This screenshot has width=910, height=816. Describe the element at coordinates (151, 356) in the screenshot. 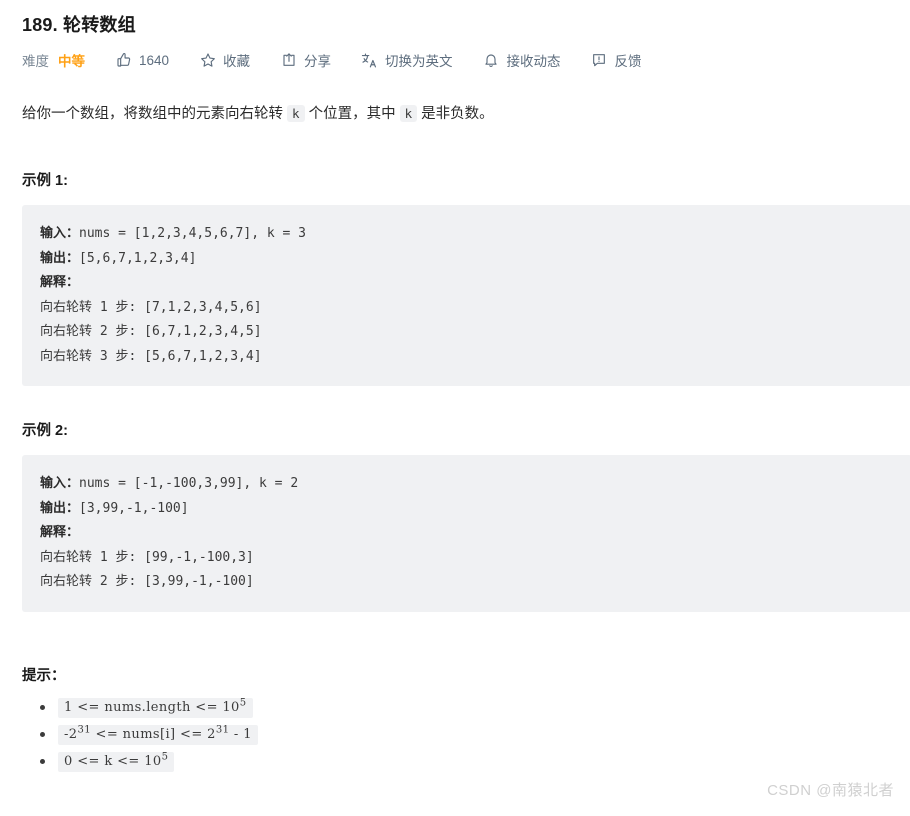

I see `example-1-step: 向右轮转 3 步: [5,6,7,1,2,3,4]` at that location.